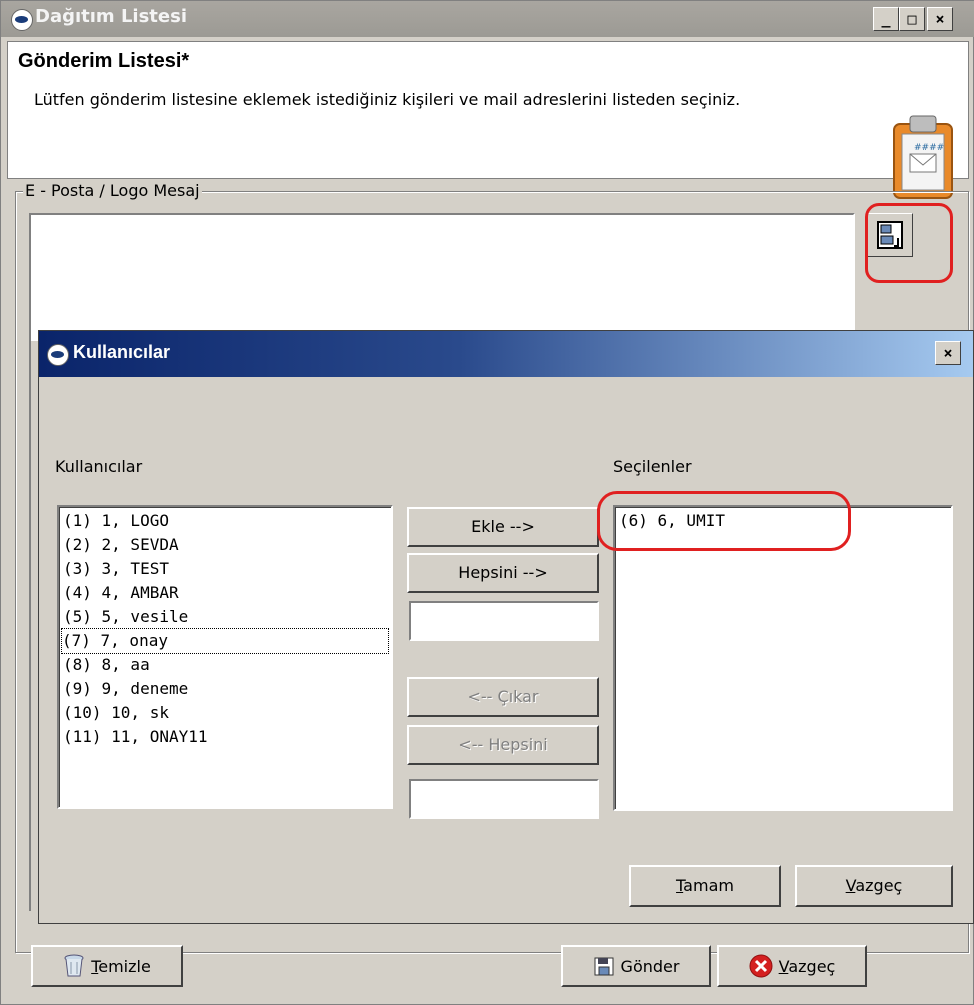 The image size is (974, 1005). I want to click on list-item: (2) 2, SEVDA, so click(121, 545).